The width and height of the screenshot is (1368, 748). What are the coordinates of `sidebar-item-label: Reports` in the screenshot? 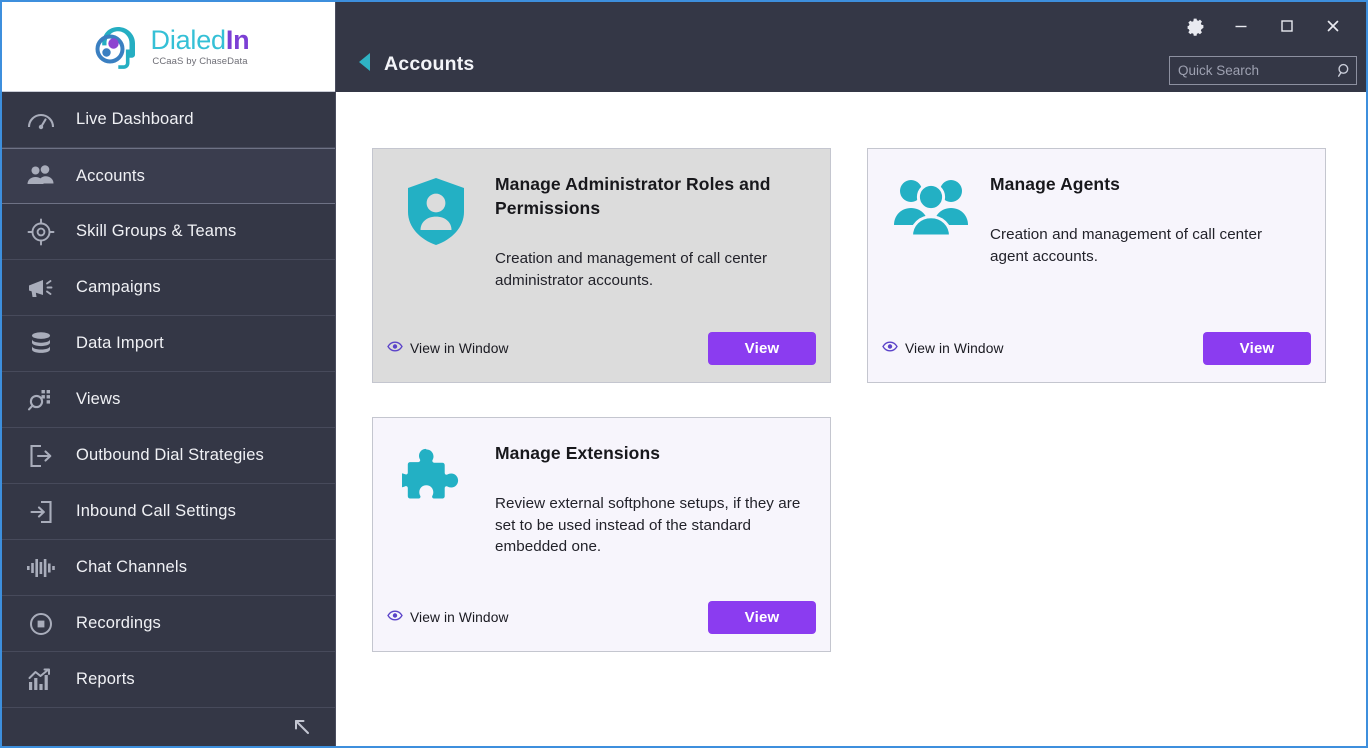 It's located at (105, 679).